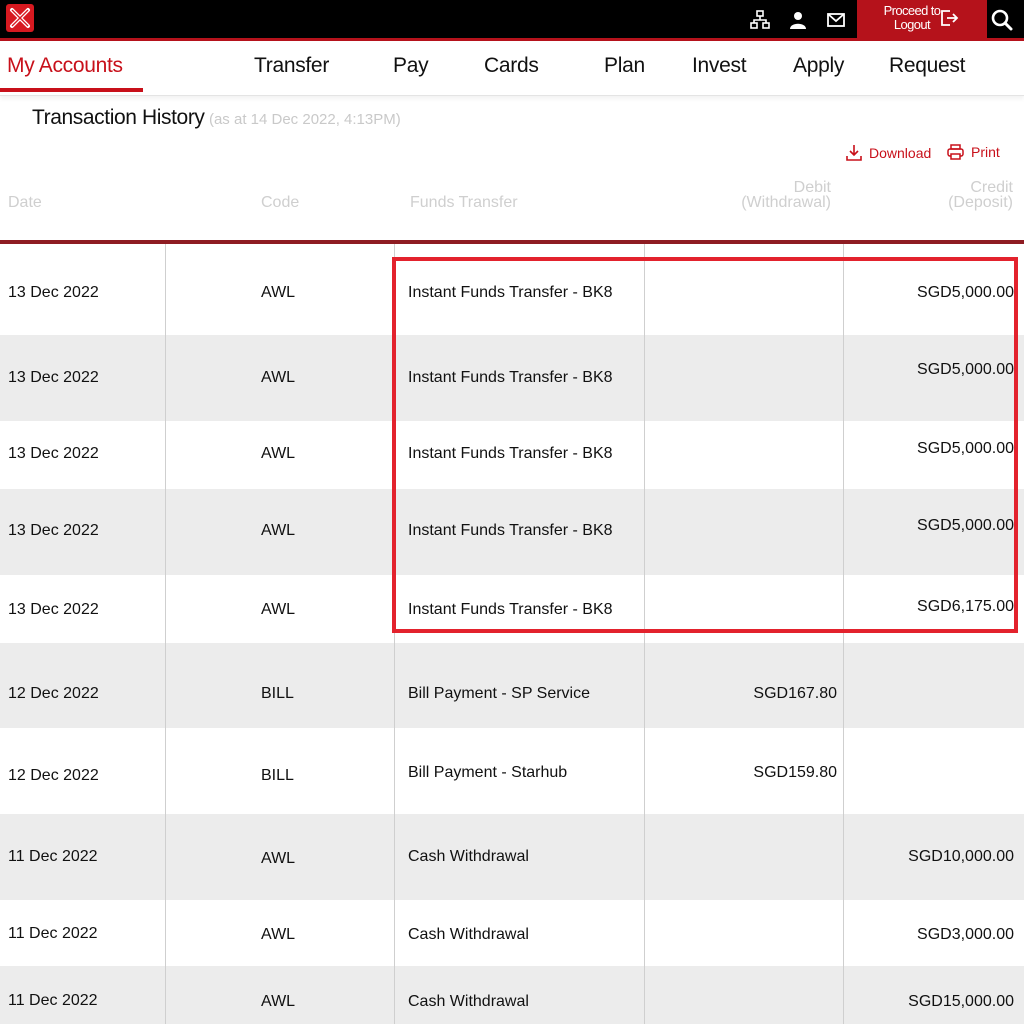 The image size is (1024, 1024). What do you see at coordinates (795, 772) in the screenshot?
I see `cell-debit: SGD159.80` at bounding box center [795, 772].